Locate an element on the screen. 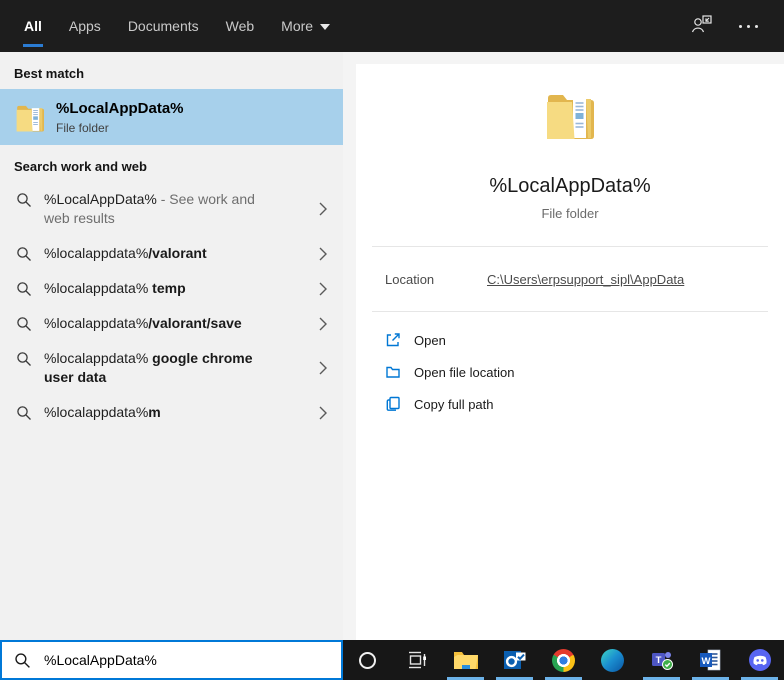 The height and width of the screenshot is (680, 784). suggestion-completion: /valorant is located at coordinates (177, 253).